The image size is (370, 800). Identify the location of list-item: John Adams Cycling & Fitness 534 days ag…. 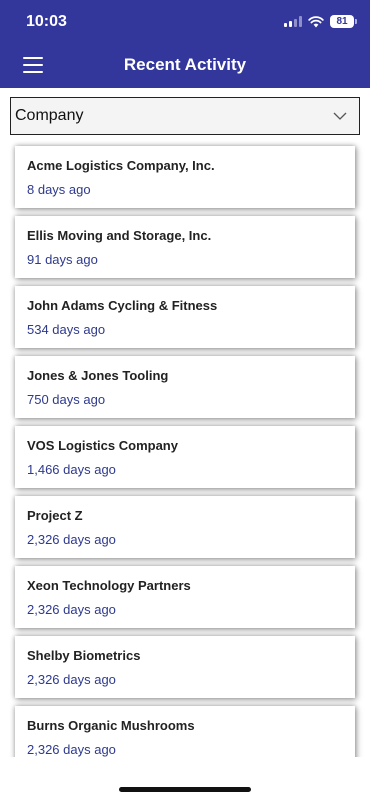
(185, 317).